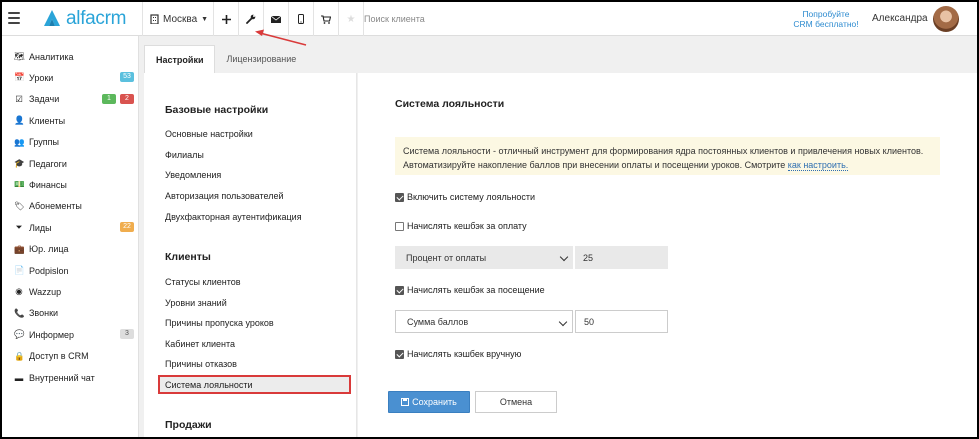  What do you see at coordinates (127, 334) in the screenshot?
I see `count-badge: 3` at bounding box center [127, 334].